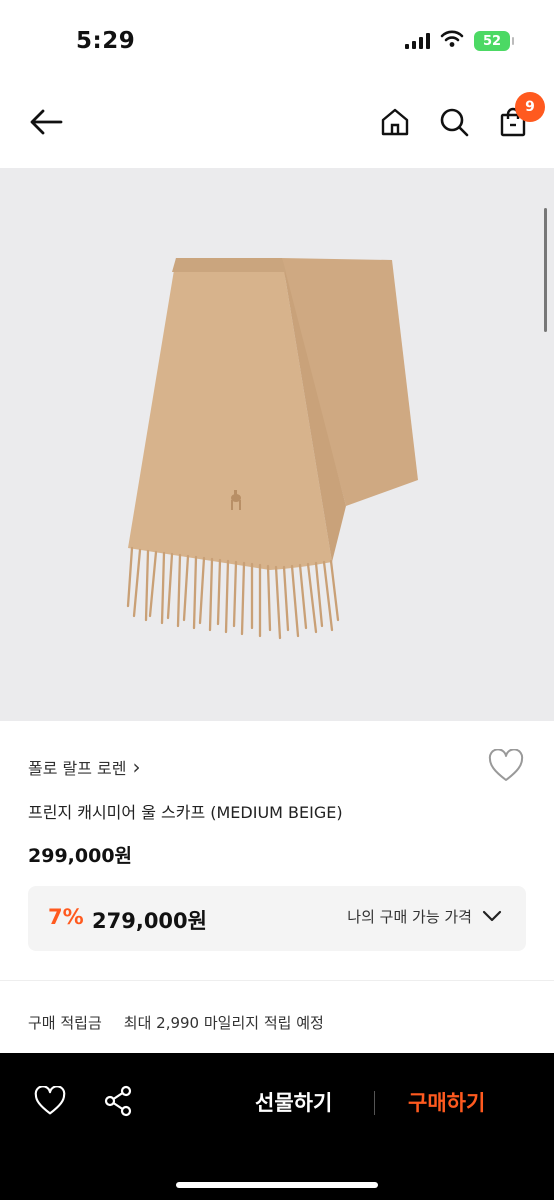 This screenshot has height=1200, width=554. What do you see at coordinates (136, 767) in the screenshot?
I see `chevron-right-icon: ›` at bounding box center [136, 767].